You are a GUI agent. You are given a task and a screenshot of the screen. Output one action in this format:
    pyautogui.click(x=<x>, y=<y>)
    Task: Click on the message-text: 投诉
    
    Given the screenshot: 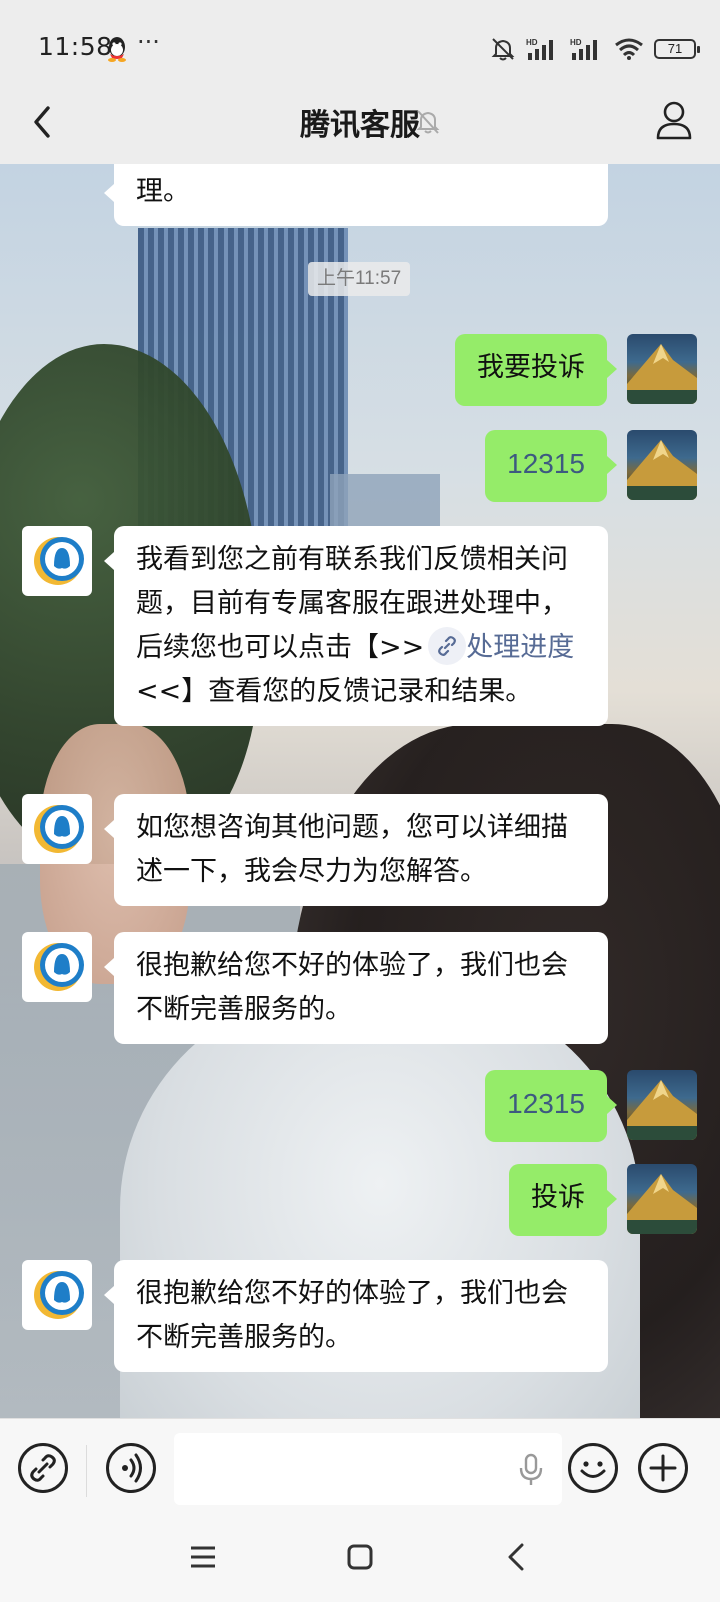 What is the action you would take?
    pyautogui.click(x=558, y=1197)
    